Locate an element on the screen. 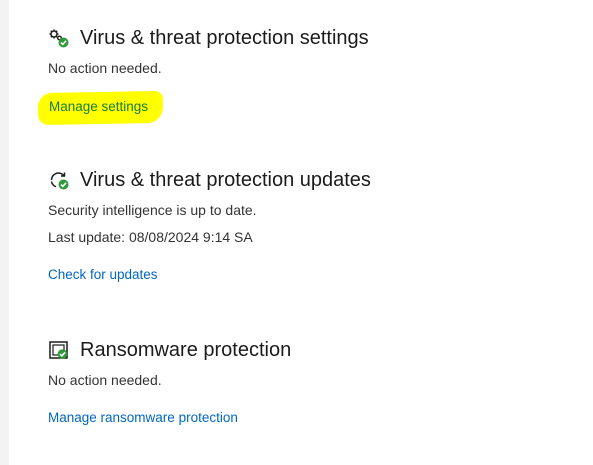 The height and width of the screenshot is (465, 593). last-update-text: Last update: 08/08/2024 9:14 SA is located at coordinates (150, 237).